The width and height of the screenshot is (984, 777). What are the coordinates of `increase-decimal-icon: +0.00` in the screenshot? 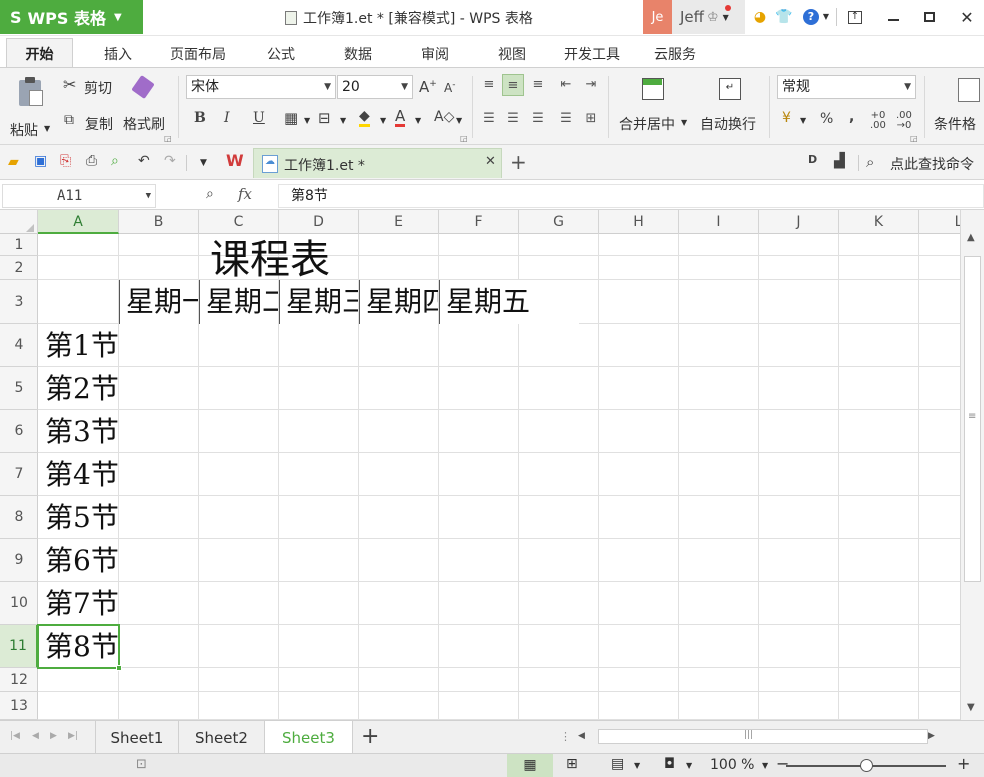 It's located at (878, 121).